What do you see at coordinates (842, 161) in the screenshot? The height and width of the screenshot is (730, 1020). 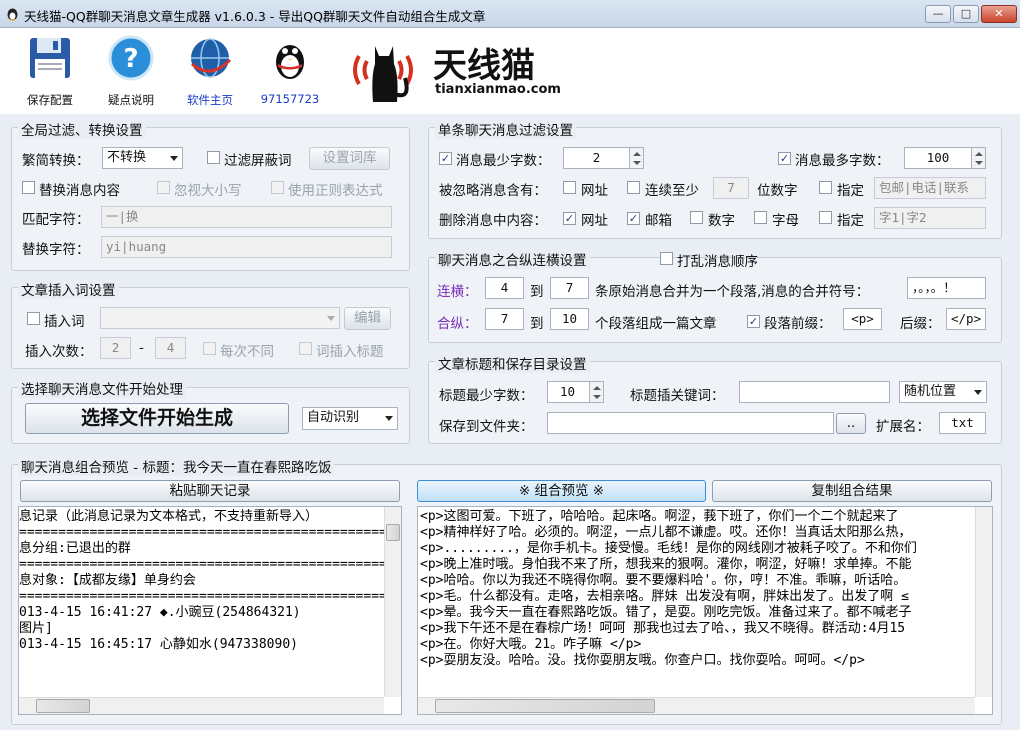 I see `max-len-label: 消息最多字数：` at bounding box center [842, 161].